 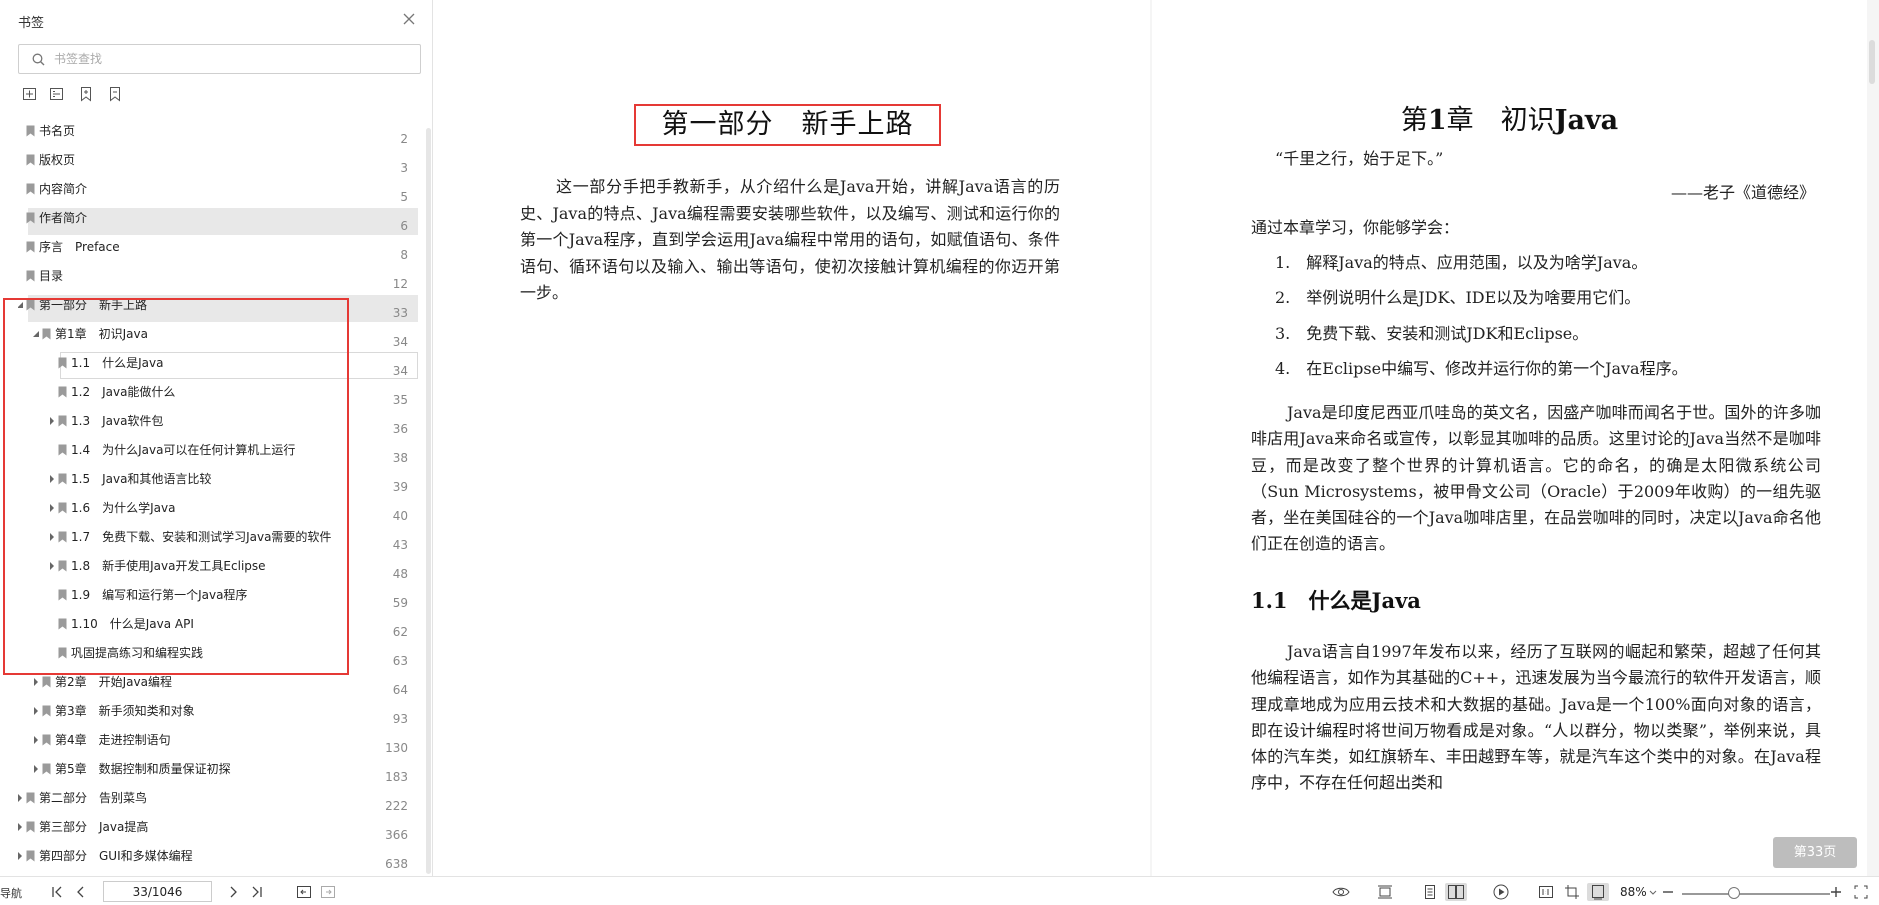 I want to click on bookmark-search-box, so click(x=219, y=59).